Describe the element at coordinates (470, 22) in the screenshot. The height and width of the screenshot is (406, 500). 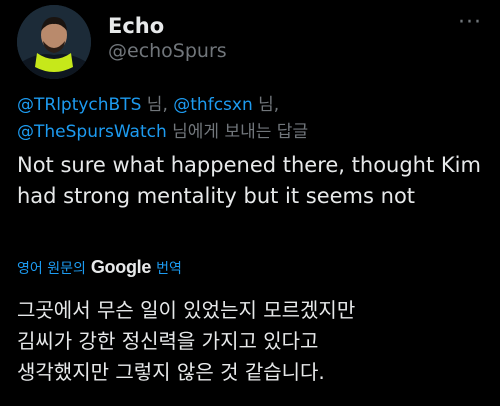
I see `more-options-icon: ···` at that location.